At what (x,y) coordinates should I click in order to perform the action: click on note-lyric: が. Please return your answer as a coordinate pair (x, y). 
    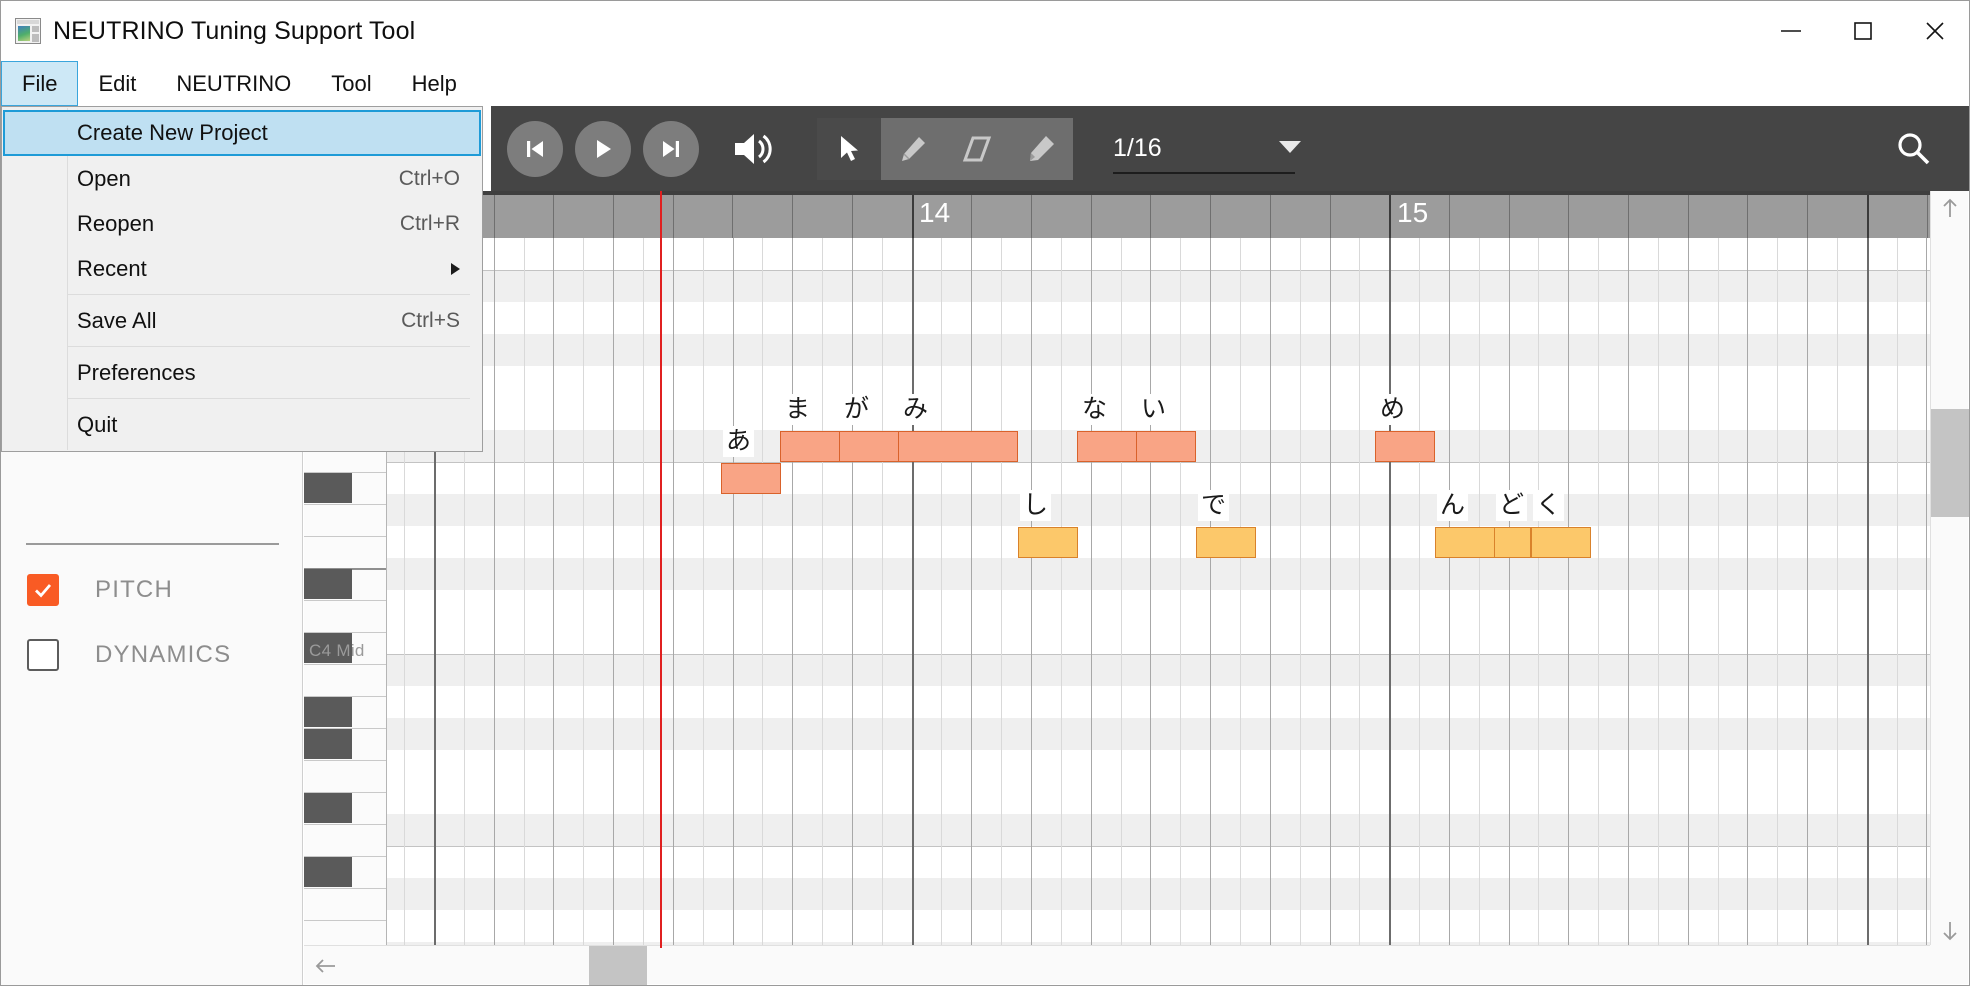
    Looking at the image, I should click on (857, 409).